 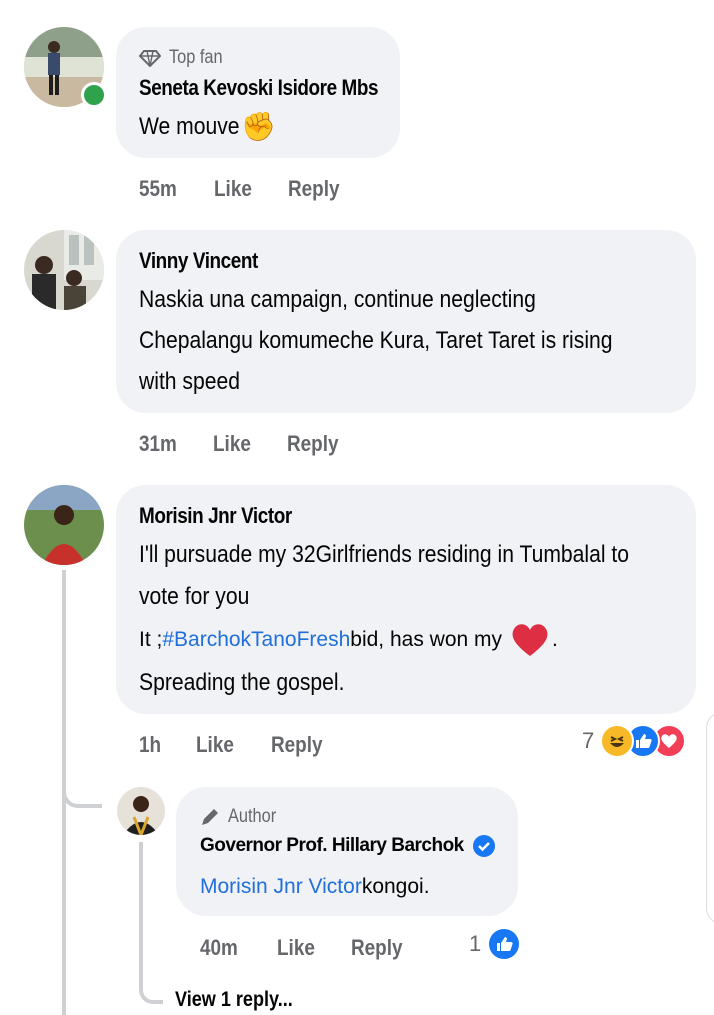 What do you see at coordinates (337, 299) in the screenshot?
I see `comment-text-line: Naskia una campaign, continue neglecting` at bounding box center [337, 299].